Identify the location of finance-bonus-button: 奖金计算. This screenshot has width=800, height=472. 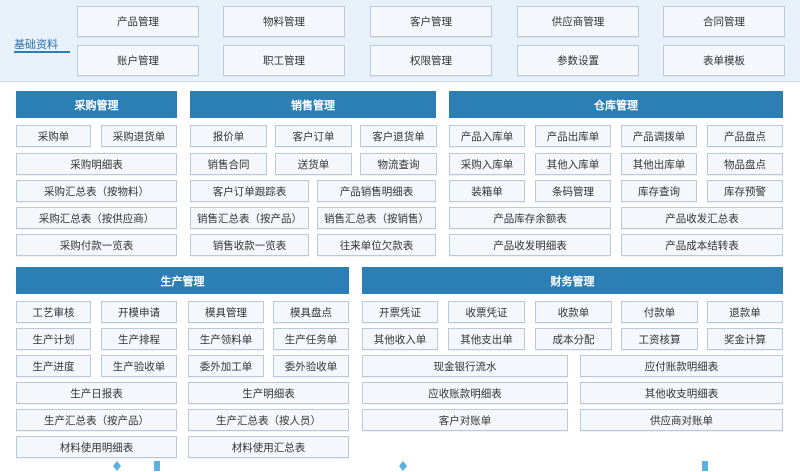
(745, 339).